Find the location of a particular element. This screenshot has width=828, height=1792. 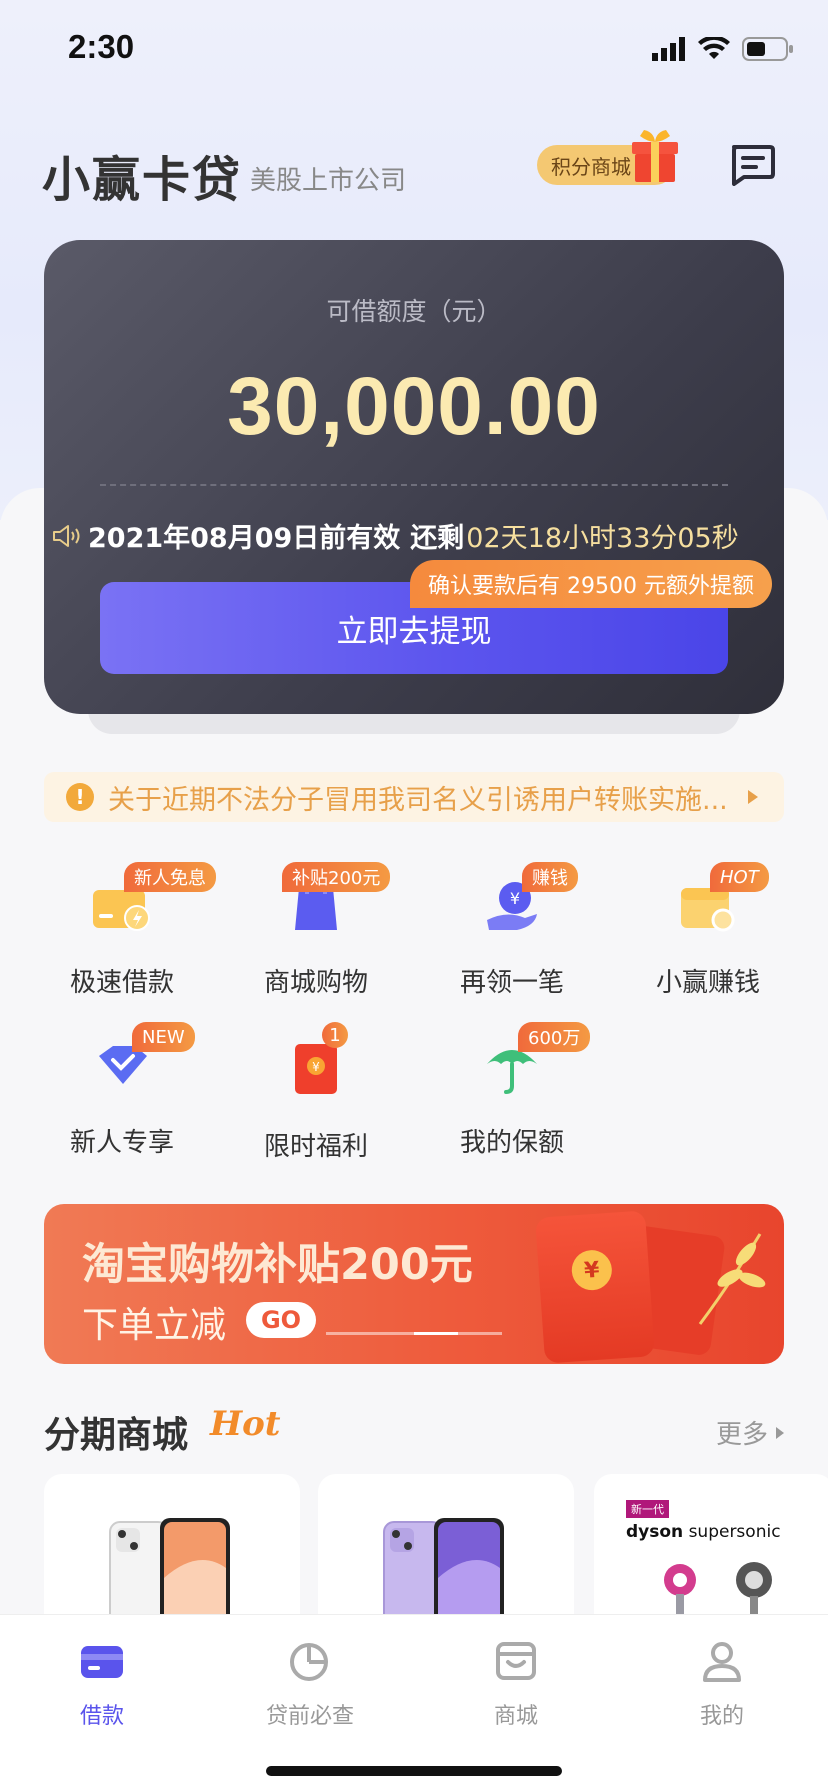

grid-badge: 补贴200元 is located at coordinates (336, 877).